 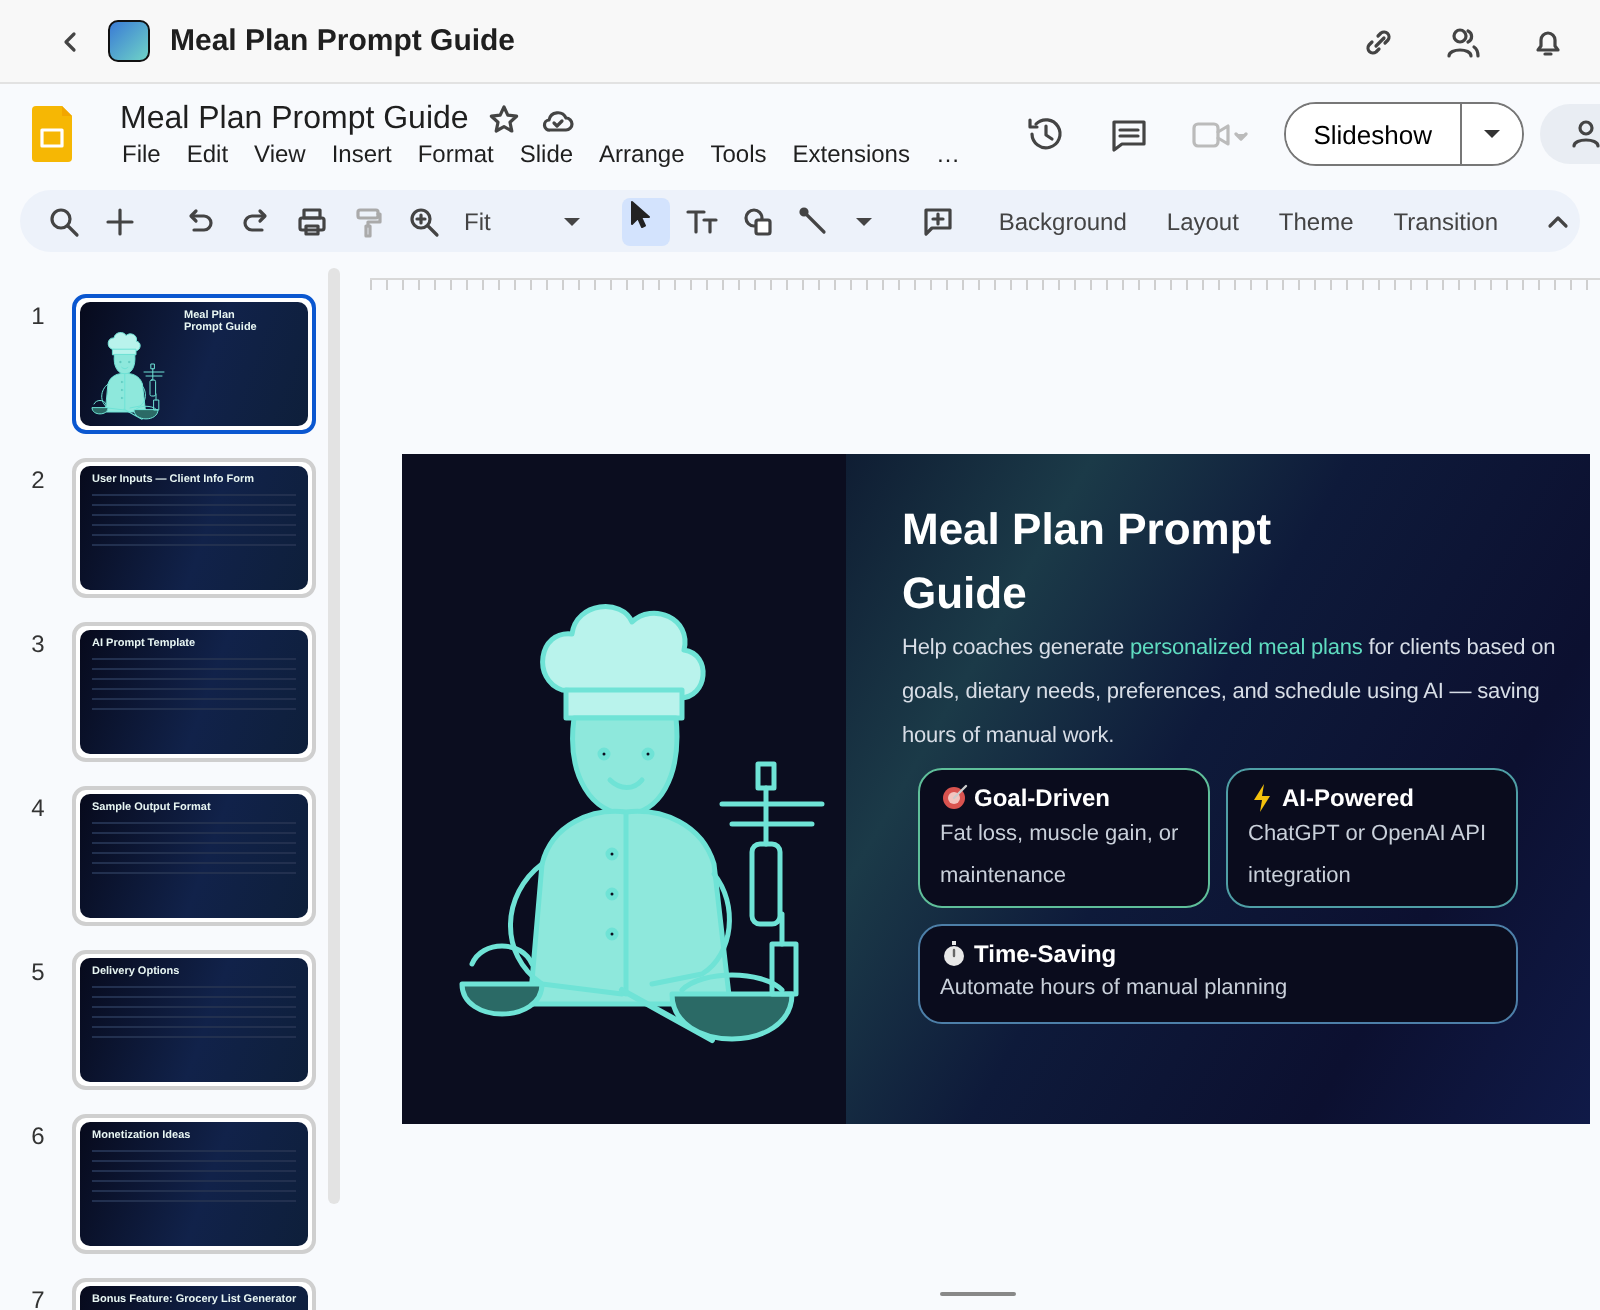 I want to click on add-comment-icon, so click(x=938, y=221).